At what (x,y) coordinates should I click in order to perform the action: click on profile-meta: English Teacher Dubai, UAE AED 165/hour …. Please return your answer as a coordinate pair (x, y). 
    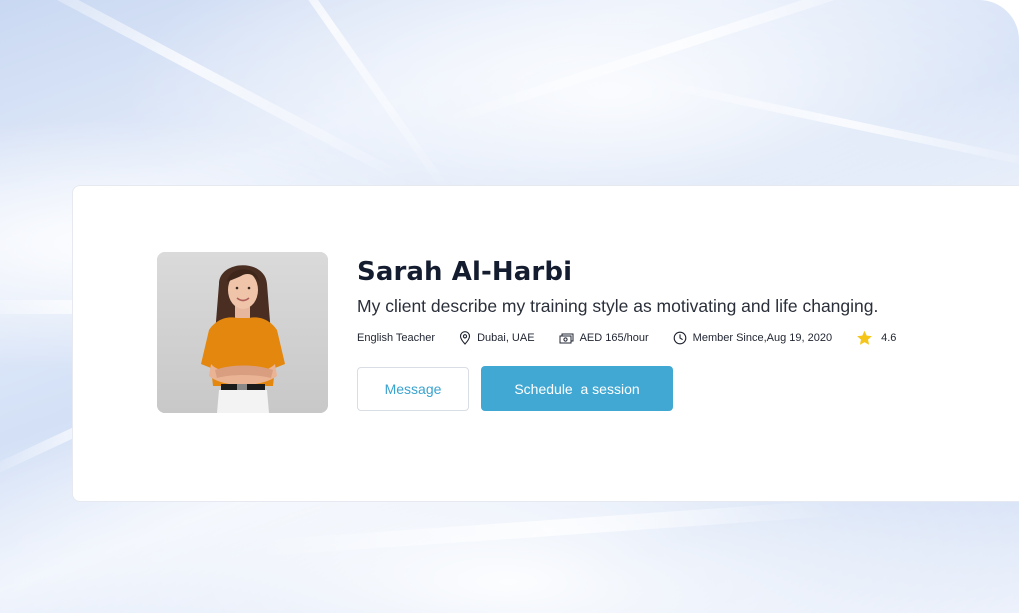
    Looking at the image, I should click on (677, 338).